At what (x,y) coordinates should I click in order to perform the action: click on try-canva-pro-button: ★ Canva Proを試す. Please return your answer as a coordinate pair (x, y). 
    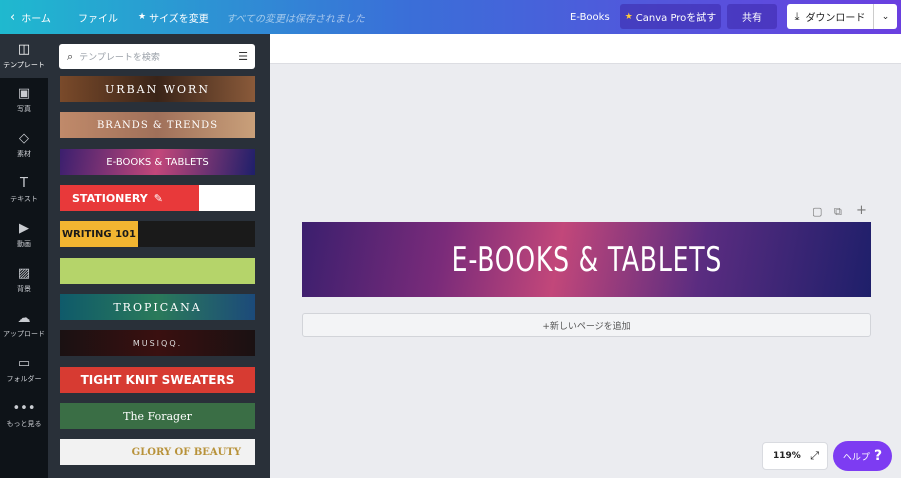
    Looking at the image, I should click on (670, 16).